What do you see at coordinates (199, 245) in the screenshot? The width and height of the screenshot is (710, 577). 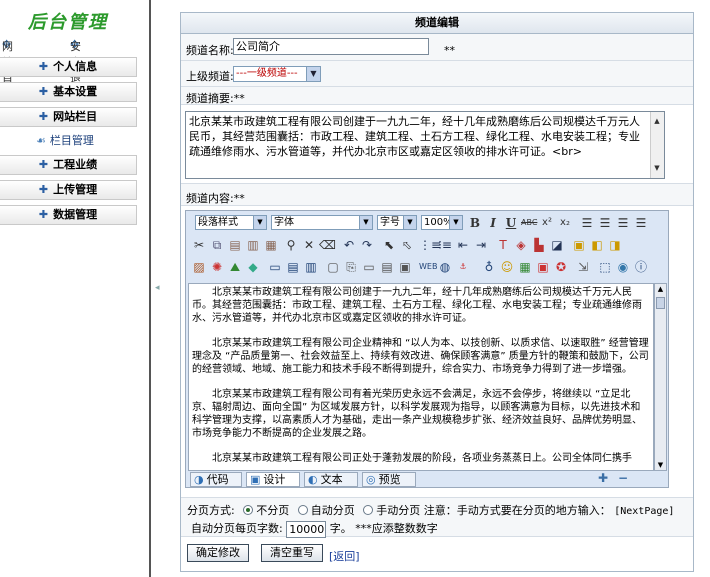 I see `cut-icon: ✂` at bounding box center [199, 245].